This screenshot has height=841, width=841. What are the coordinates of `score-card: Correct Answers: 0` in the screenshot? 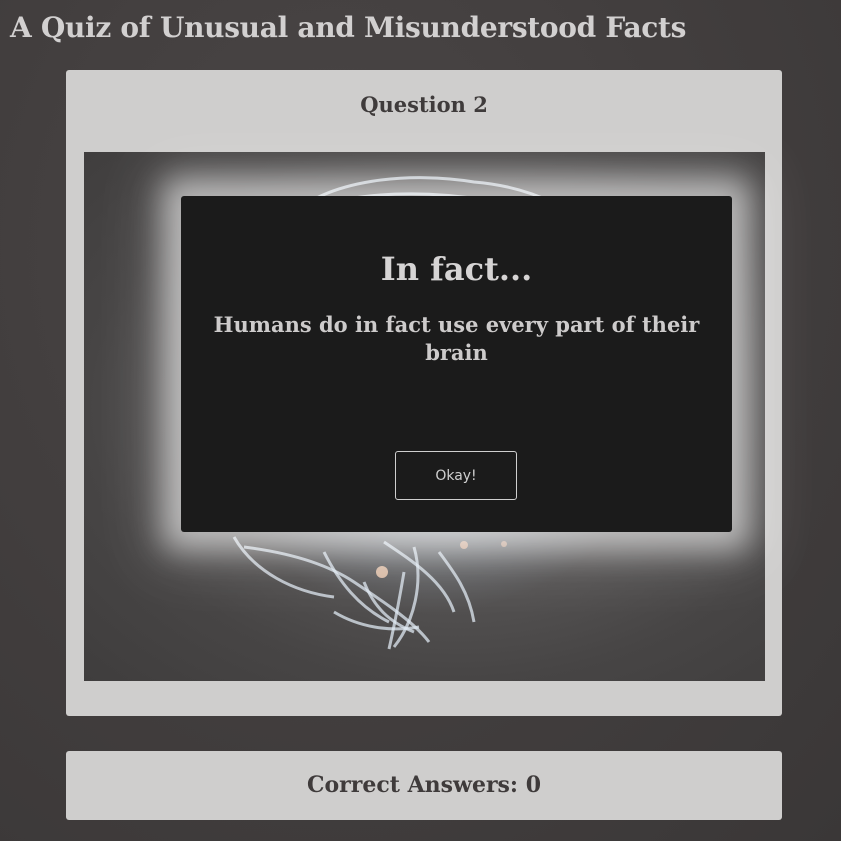 It's located at (424, 785).